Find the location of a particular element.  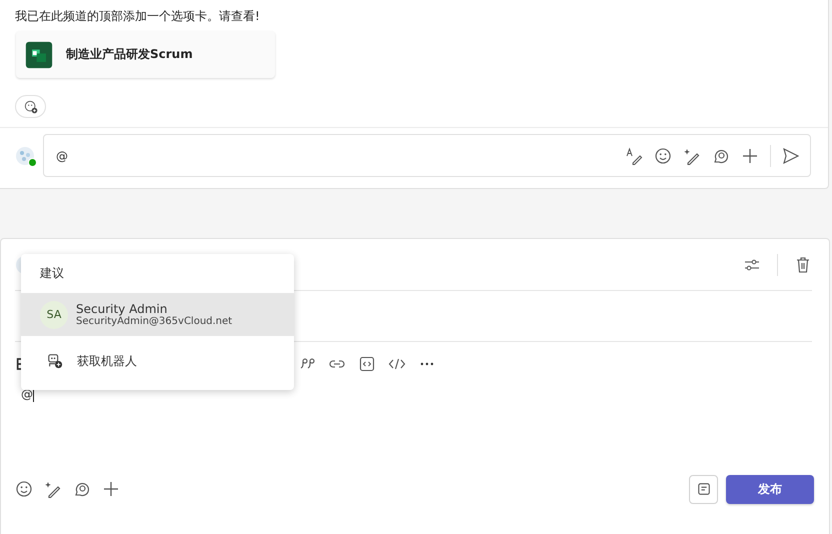

post-button: 发布 is located at coordinates (770, 489).